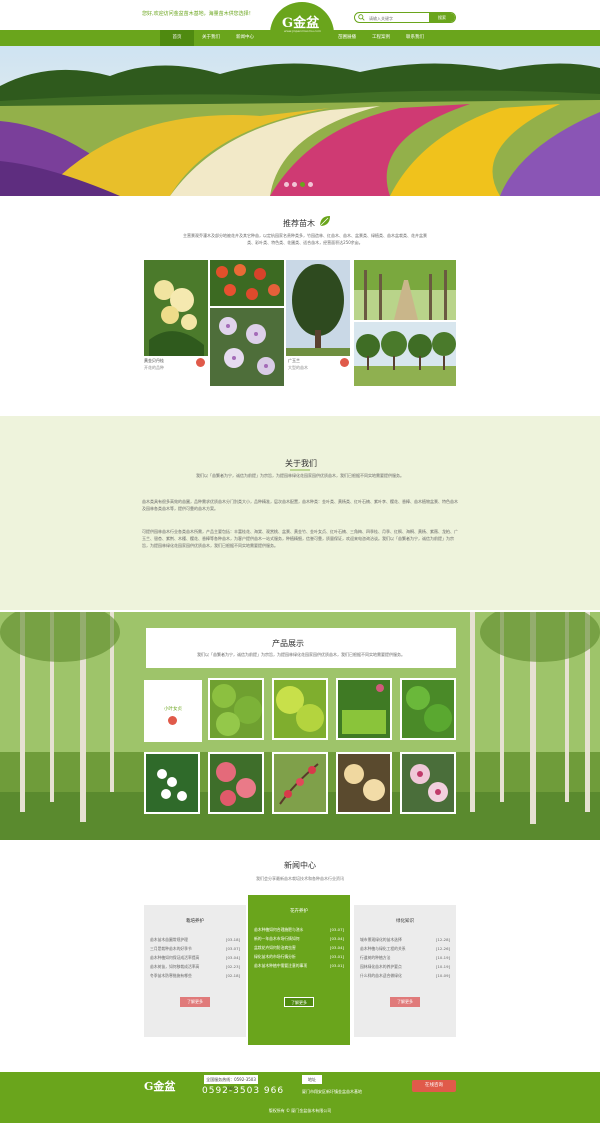 Image resolution: width=600 pixels, height=1123 pixels. Describe the element at coordinates (442, 17) in the screenshot. I see `search-button: 搜索` at that location.